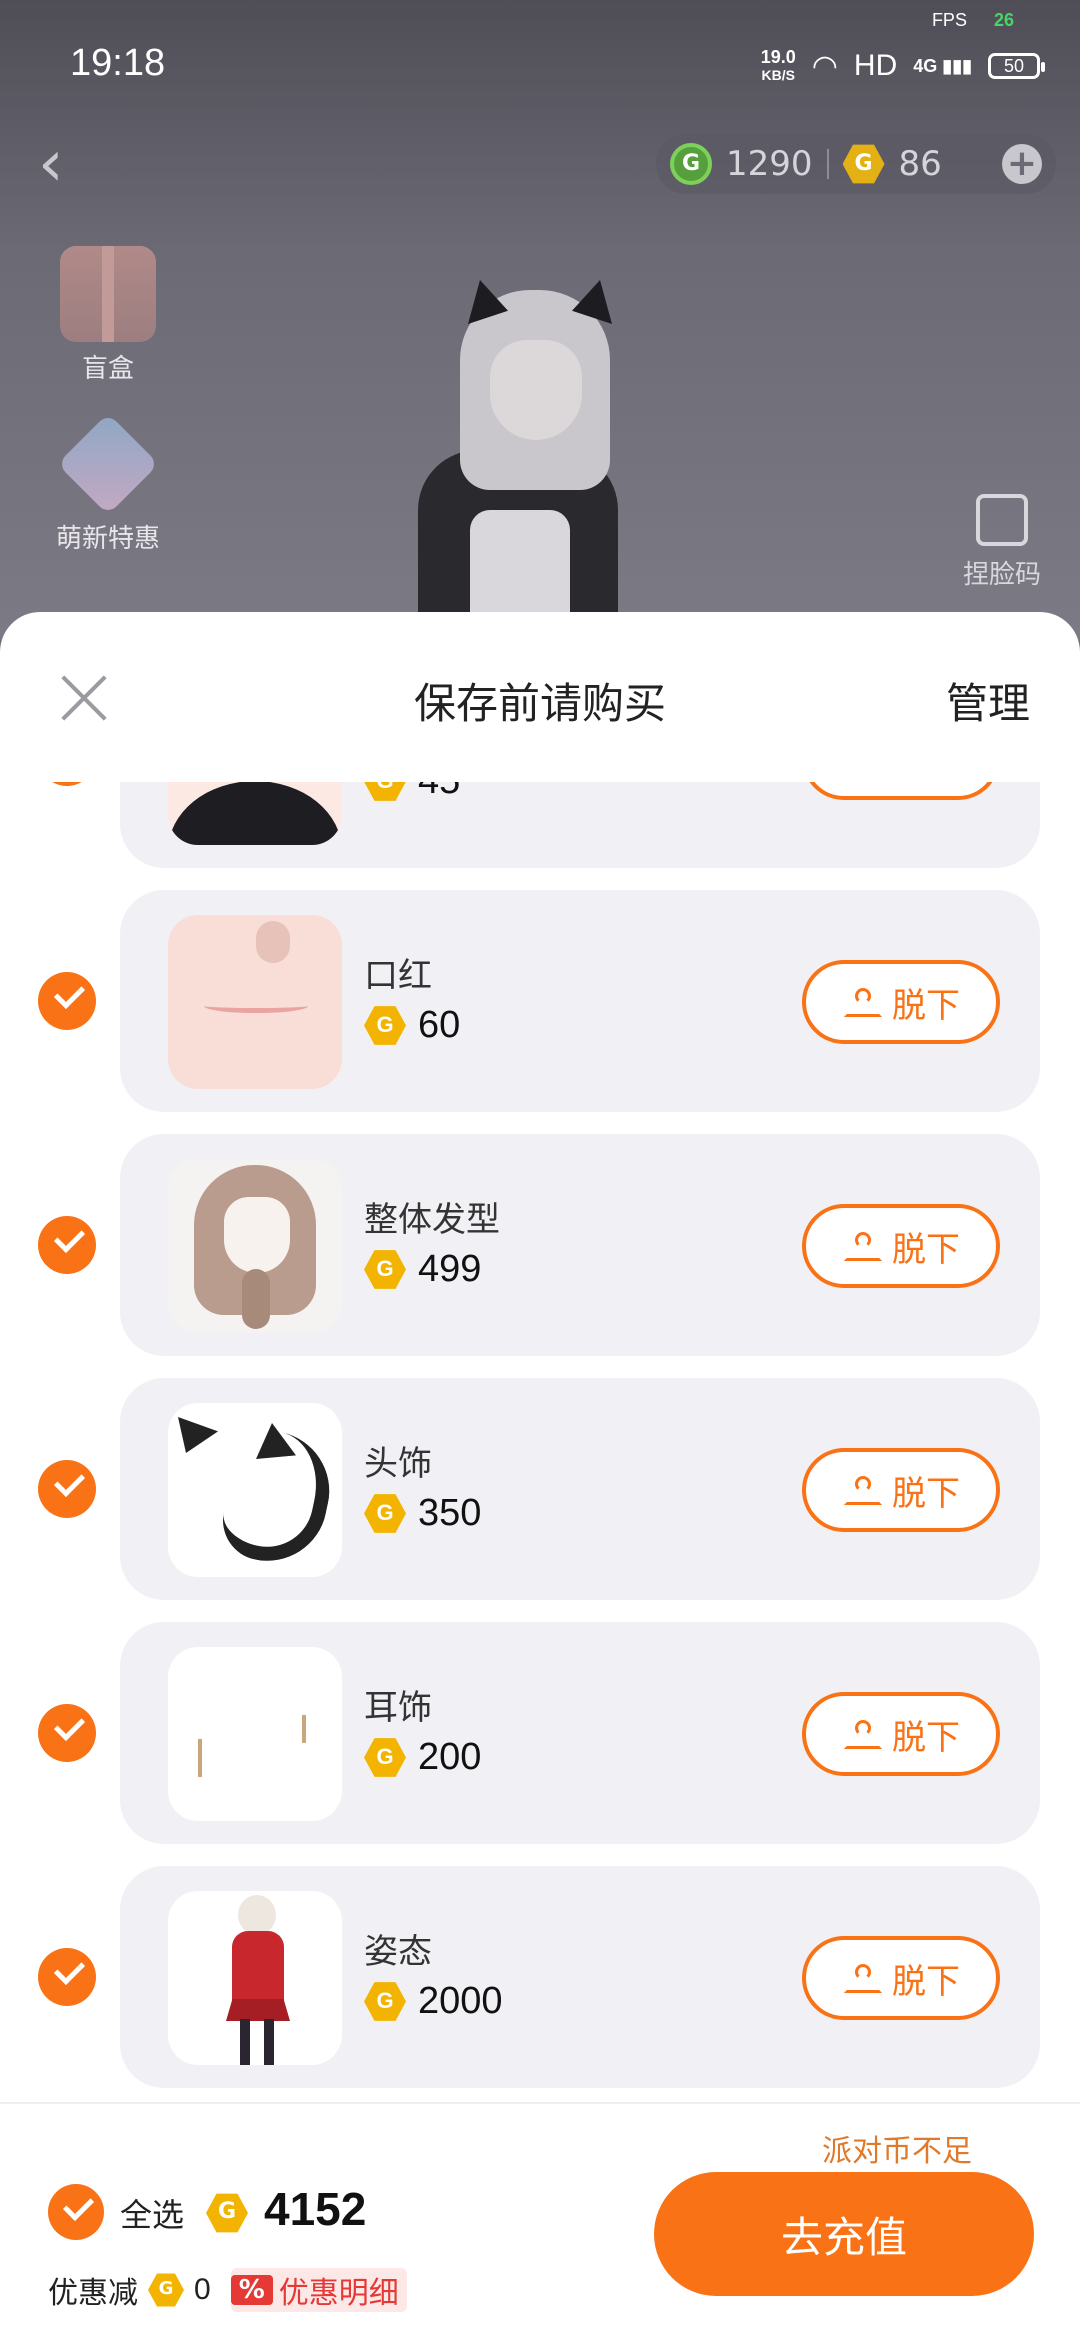  Describe the element at coordinates (920, 164) in the screenshot. I see `gold-coin-balance: 86` at that location.